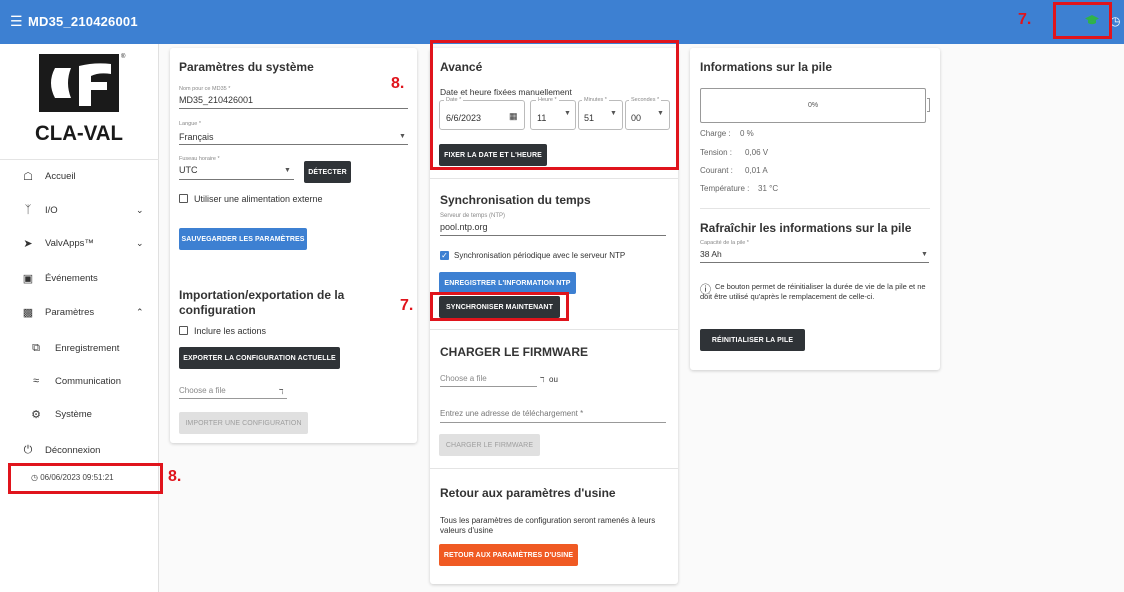 This screenshot has height=592, width=1124. What do you see at coordinates (28, 210) in the screenshot?
I see `io-icon: ᛉ` at bounding box center [28, 210].